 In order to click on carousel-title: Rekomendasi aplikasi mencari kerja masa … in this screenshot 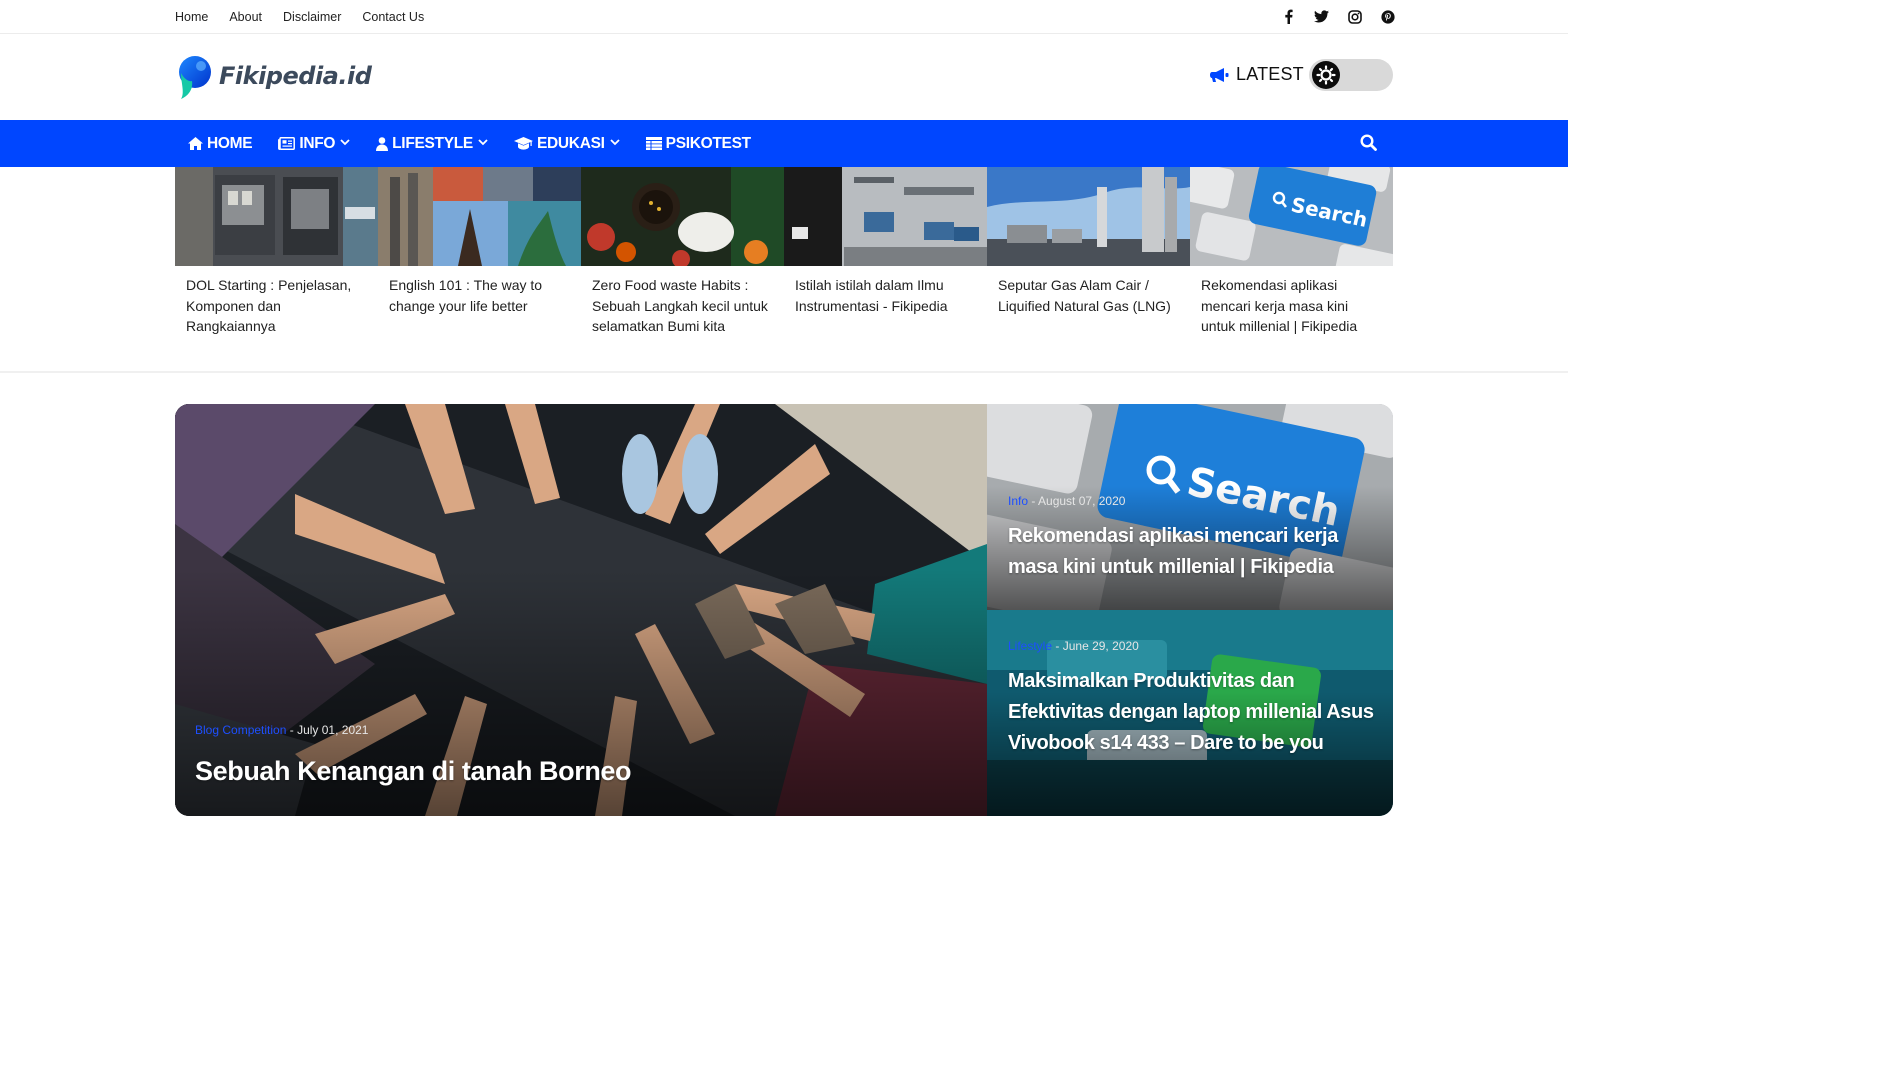, I will do `click(1291, 301)`.